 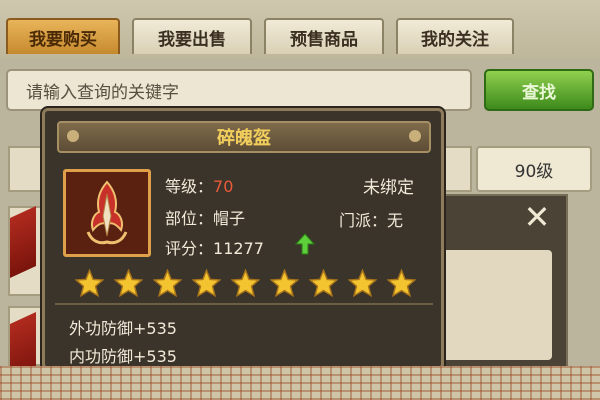 I want to click on decorative-strip, so click(x=300, y=383).